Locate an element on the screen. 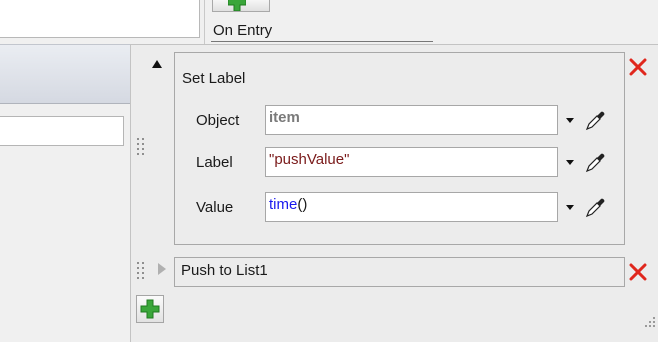 The height and width of the screenshot is (342, 658). object-field: item is located at coordinates (411, 120).